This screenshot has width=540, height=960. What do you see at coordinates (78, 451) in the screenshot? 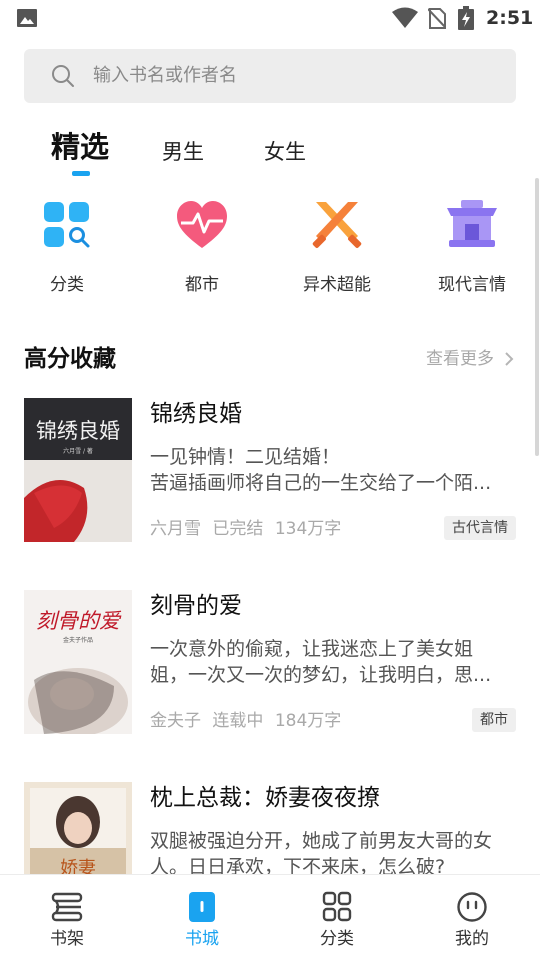
I see `svg-text: 六月雪 / 著` at bounding box center [78, 451].